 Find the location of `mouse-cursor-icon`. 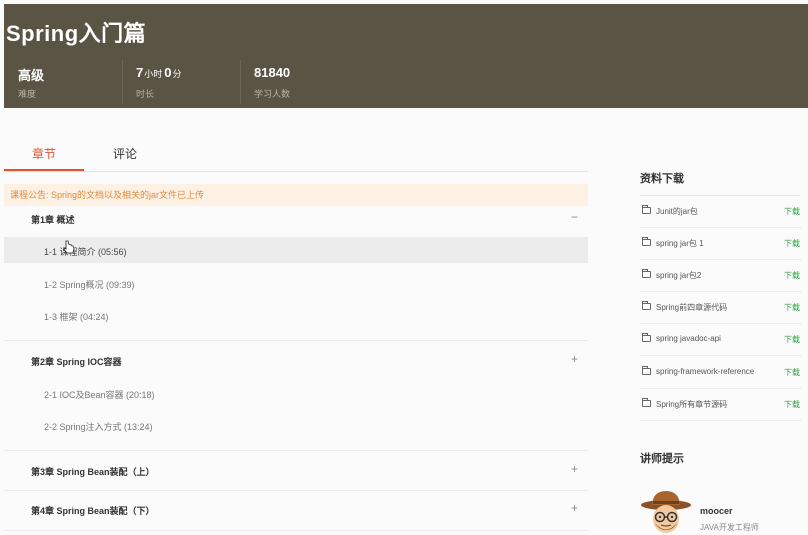

mouse-cursor-icon is located at coordinates (69, 247).